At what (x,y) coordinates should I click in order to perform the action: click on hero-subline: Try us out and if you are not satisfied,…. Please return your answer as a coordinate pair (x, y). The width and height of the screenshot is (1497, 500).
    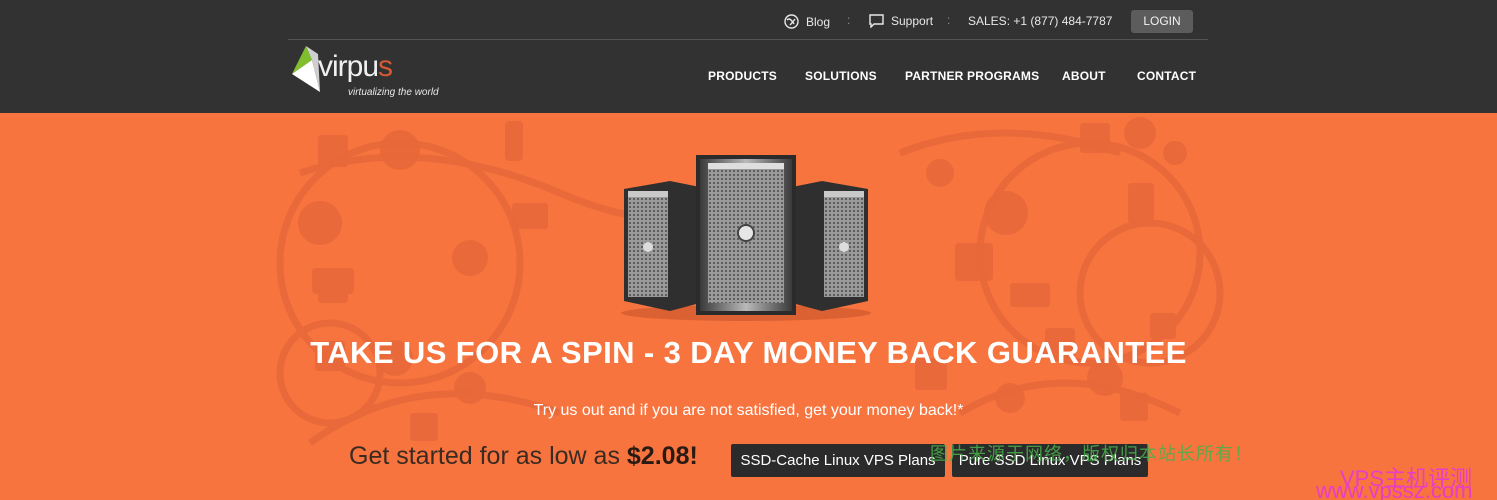
    Looking at the image, I should click on (748, 410).